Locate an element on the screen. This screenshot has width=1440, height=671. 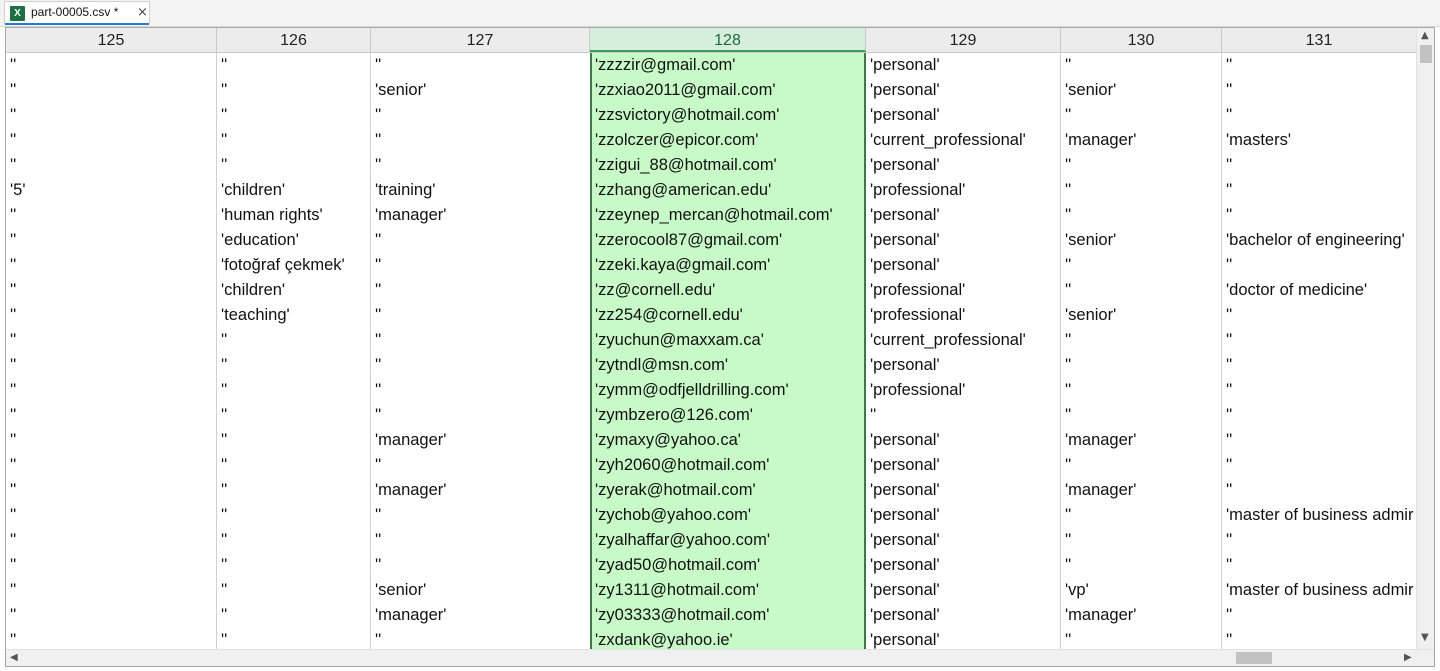
cell-col-128: 'zzsvictory@hotmail.com' is located at coordinates (728, 115).